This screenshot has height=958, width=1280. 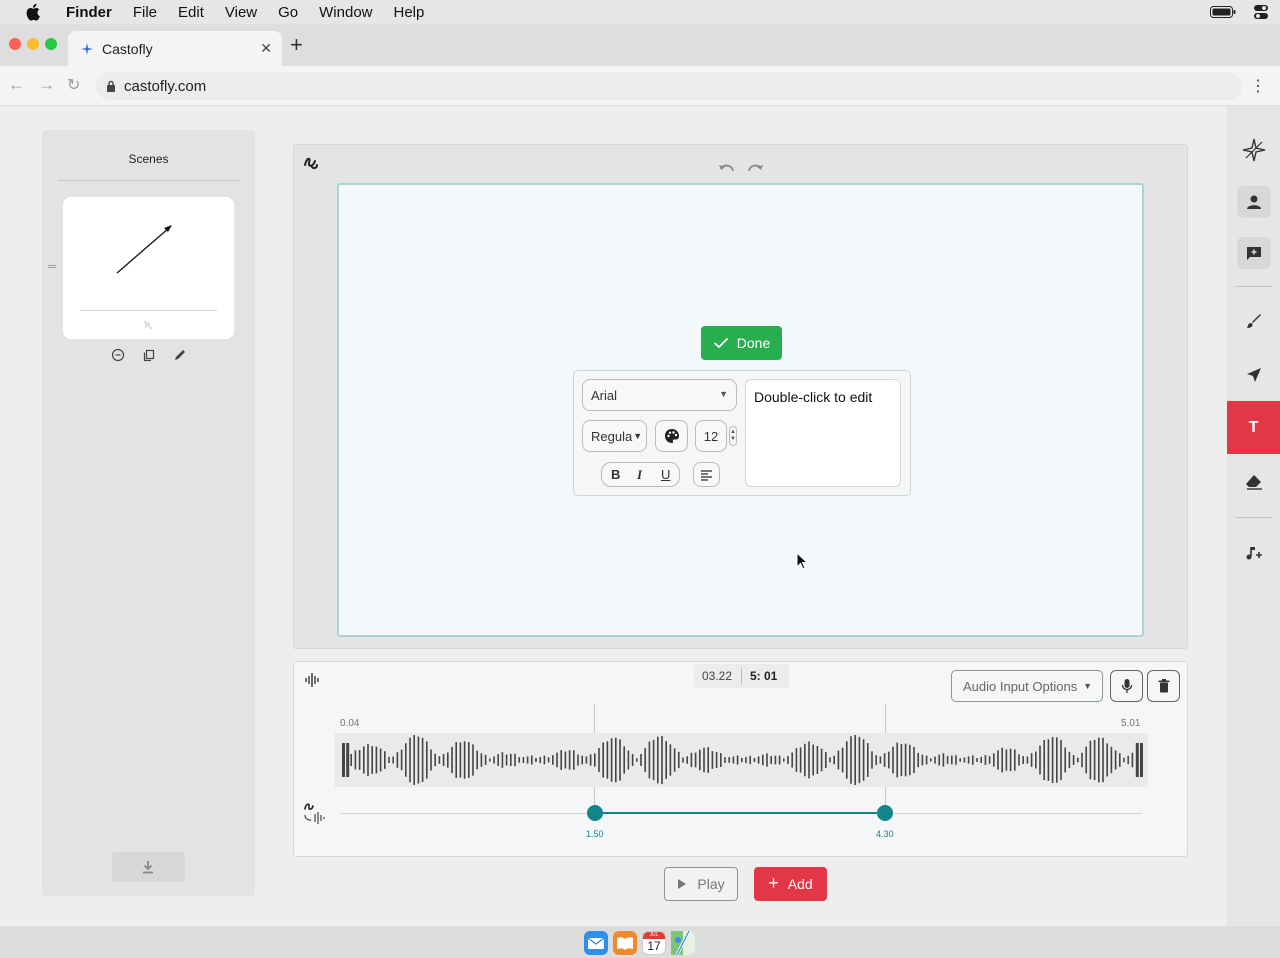 What do you see at coordinates (640, 45) in the screenshot?
I see `browser-tab-strip: Castofly ✕ +` at bounding box center [640, 45].